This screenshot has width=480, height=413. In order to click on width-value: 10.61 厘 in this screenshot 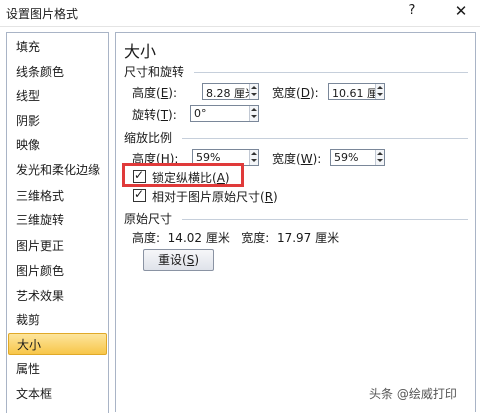, I will do `click(355, 93)`.